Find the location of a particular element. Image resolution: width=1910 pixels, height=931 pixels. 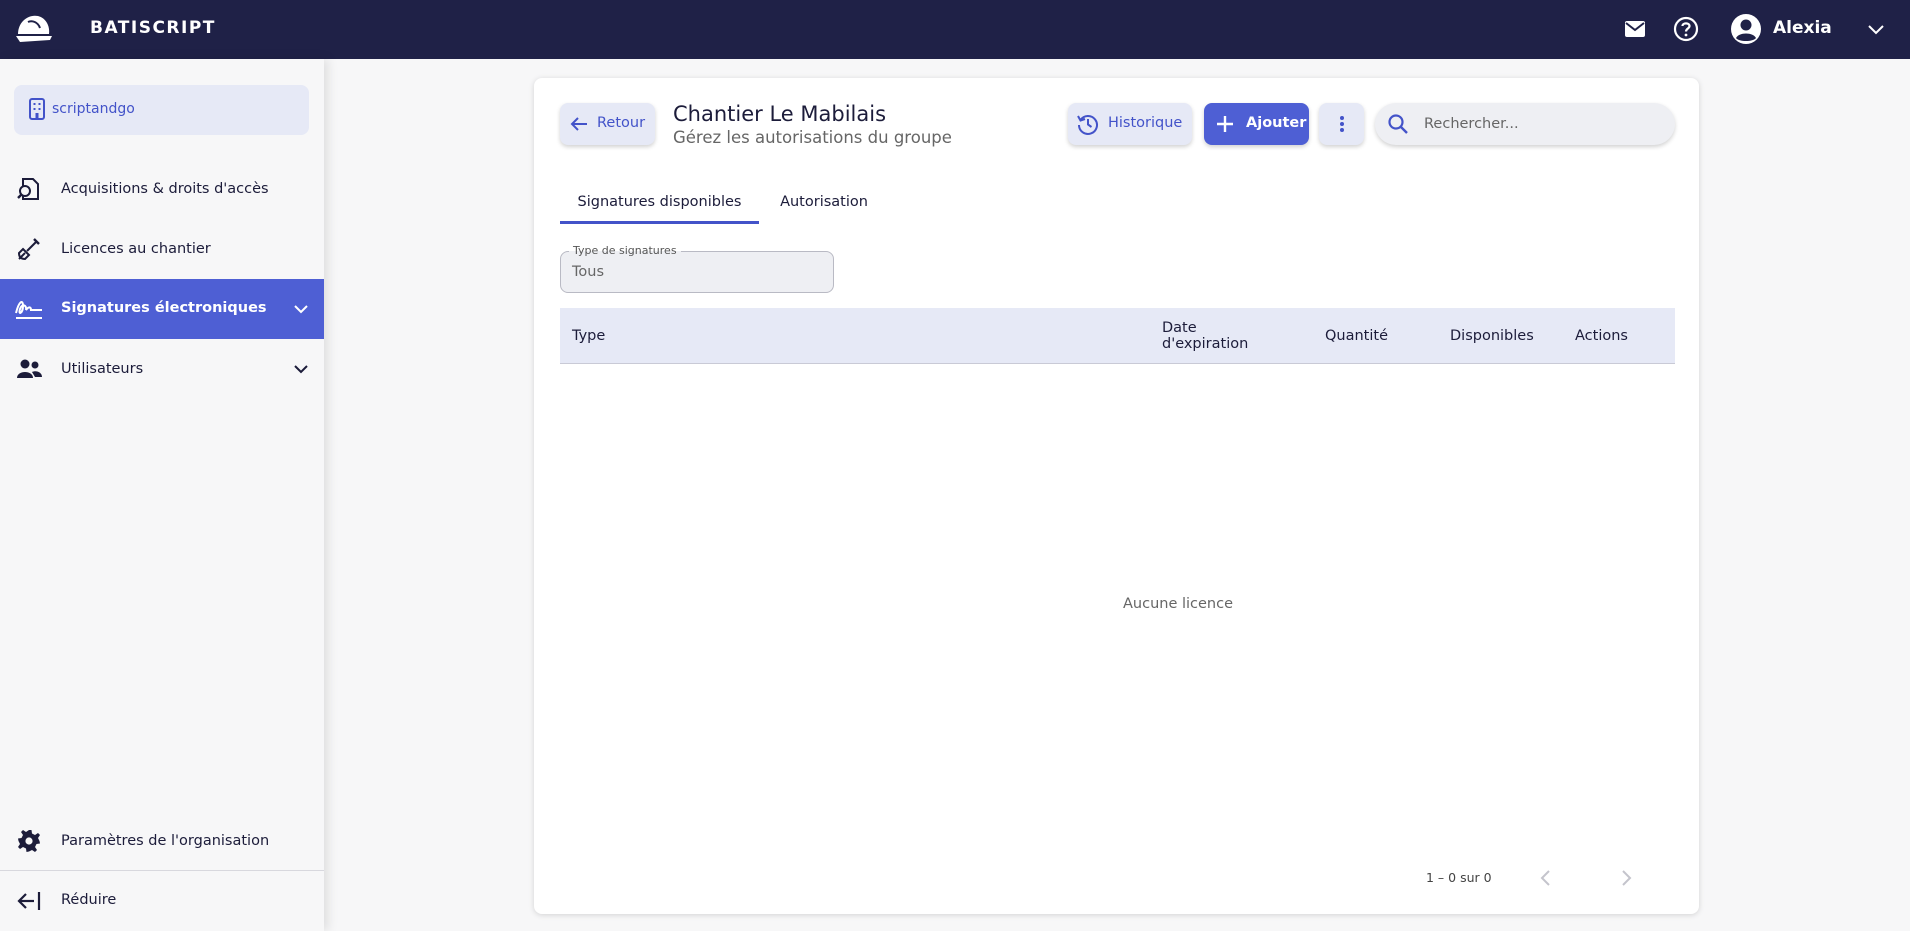

mail-icon is located at coordinates (1635, 29).